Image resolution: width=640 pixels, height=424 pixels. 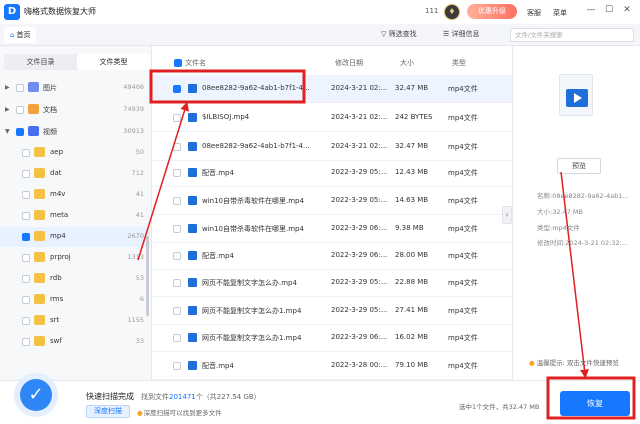 What do you see at coordinates (253, 201) in the screenshot?
I see `file-name: win10自带杀毒软件在哪里.mp4` at bounding box center [253, 201].